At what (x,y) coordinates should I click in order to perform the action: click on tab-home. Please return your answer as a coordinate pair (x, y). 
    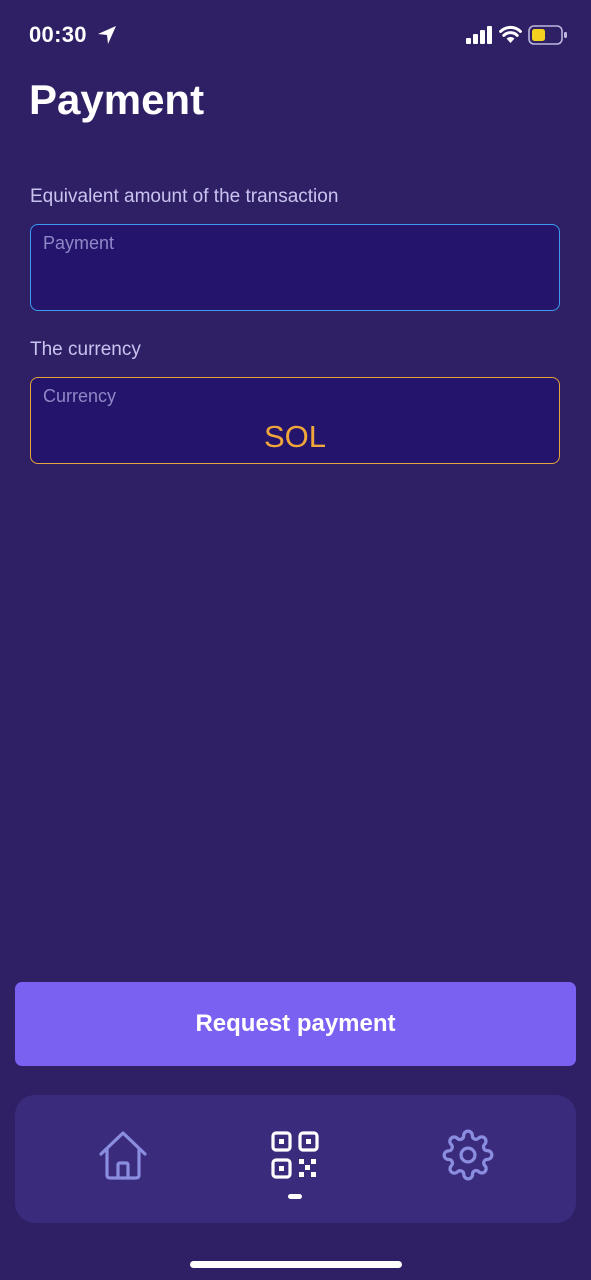
    Looking at the image, I should click on (123, 1155).